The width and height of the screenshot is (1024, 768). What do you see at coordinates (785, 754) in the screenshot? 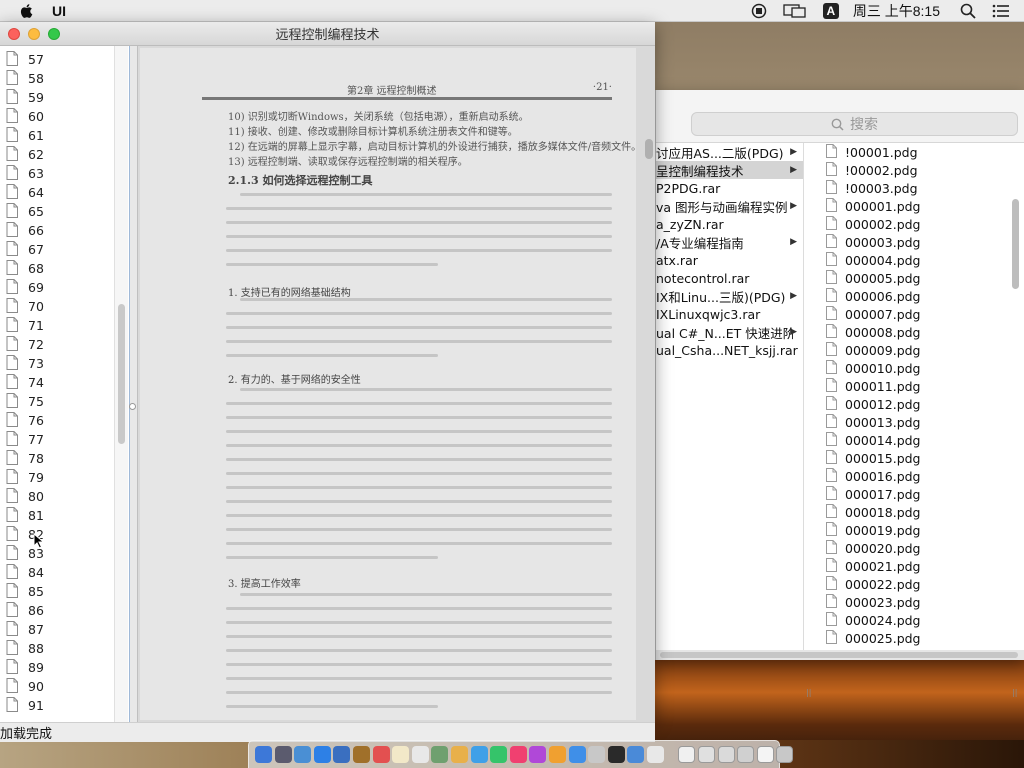
I see `trash-icon` at bounding box center [785, 754].